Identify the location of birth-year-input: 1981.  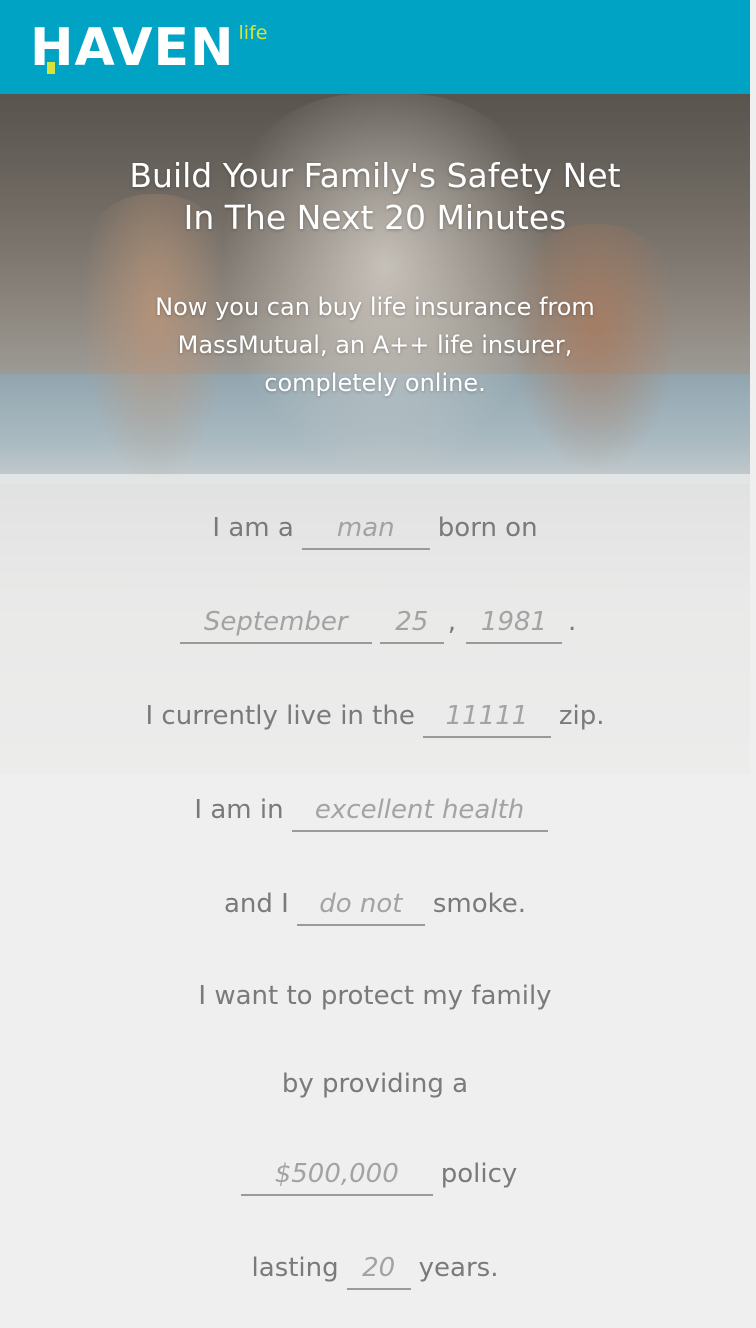
(514, 622).